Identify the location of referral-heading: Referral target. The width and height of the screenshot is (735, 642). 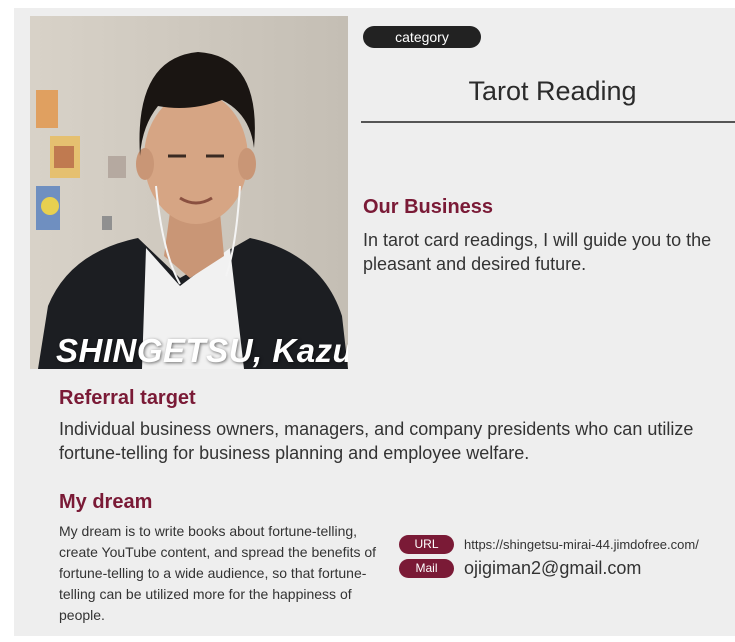
(127, 398).